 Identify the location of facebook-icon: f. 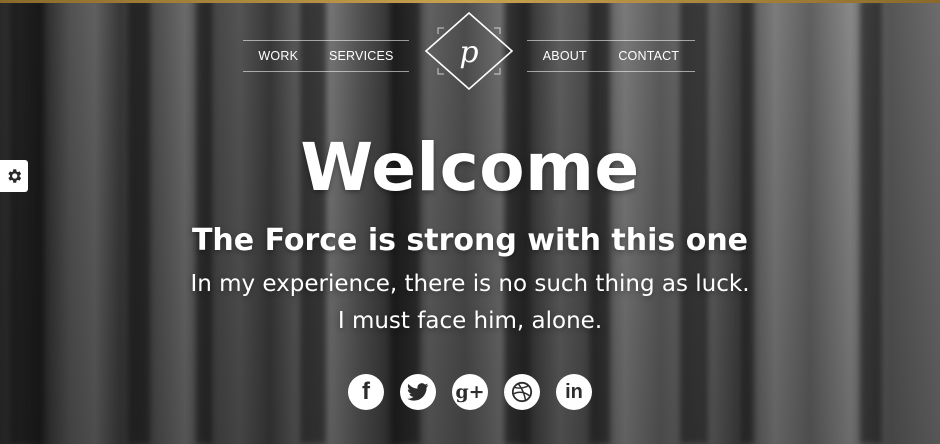
(366, 392).